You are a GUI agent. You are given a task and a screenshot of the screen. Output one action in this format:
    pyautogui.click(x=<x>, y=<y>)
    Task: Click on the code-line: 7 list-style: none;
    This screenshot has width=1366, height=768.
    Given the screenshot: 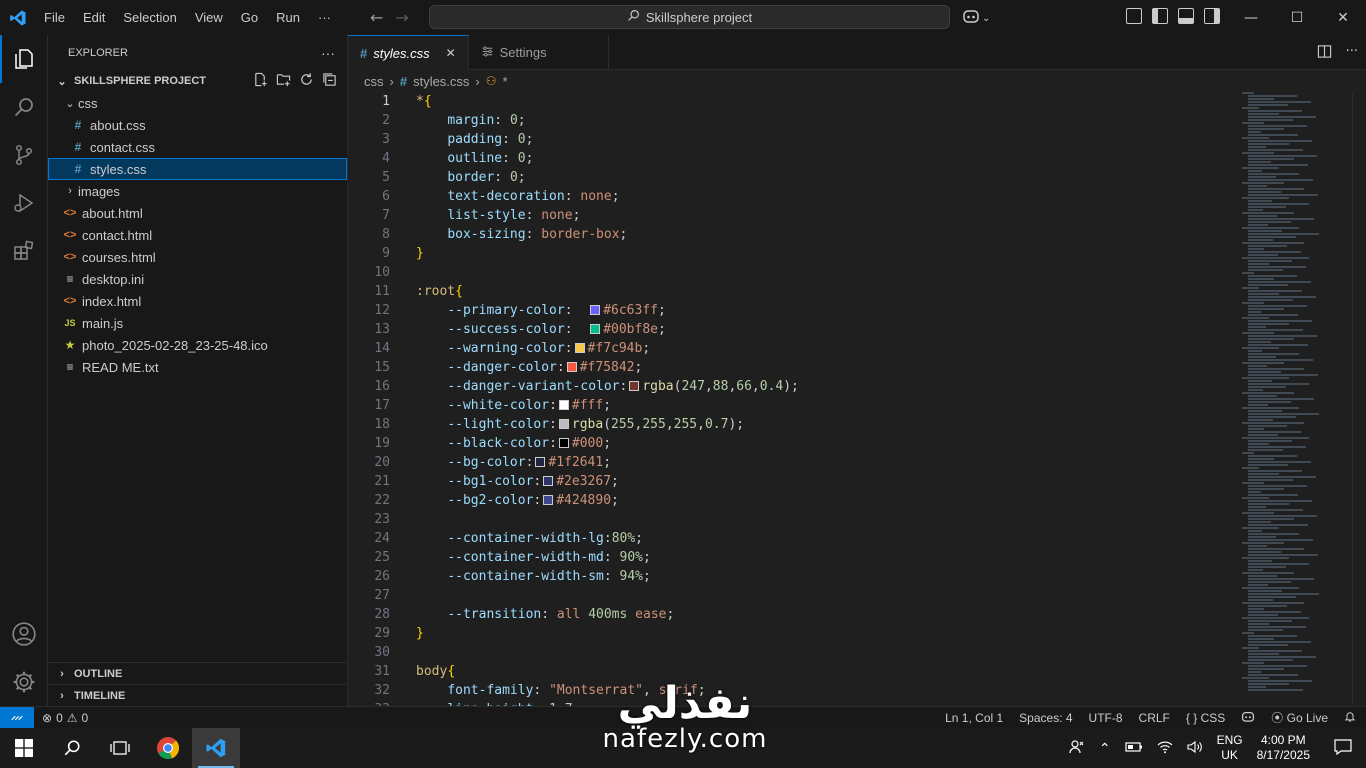 What is the action you would take?
    pyautogui.click(x=793, y=215)
    